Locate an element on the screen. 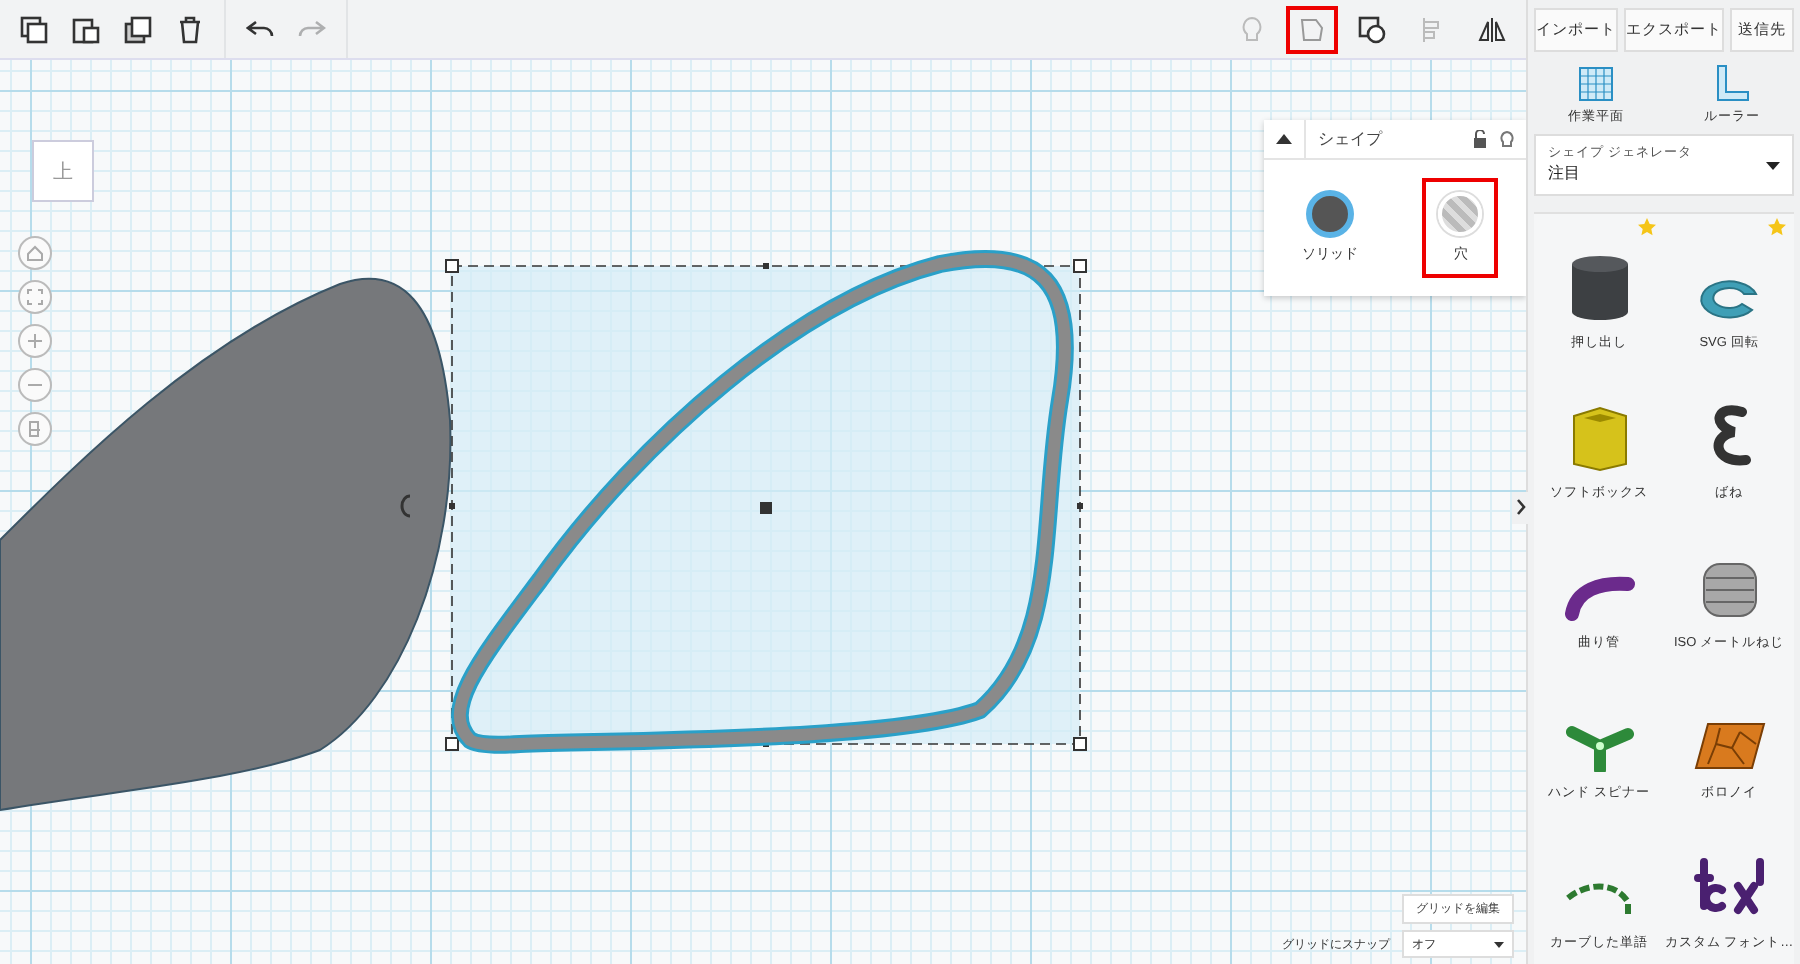 Image resolution: width=1800 pixels, height=964 pixels. perspective-button is located at coordinates (35, 429).